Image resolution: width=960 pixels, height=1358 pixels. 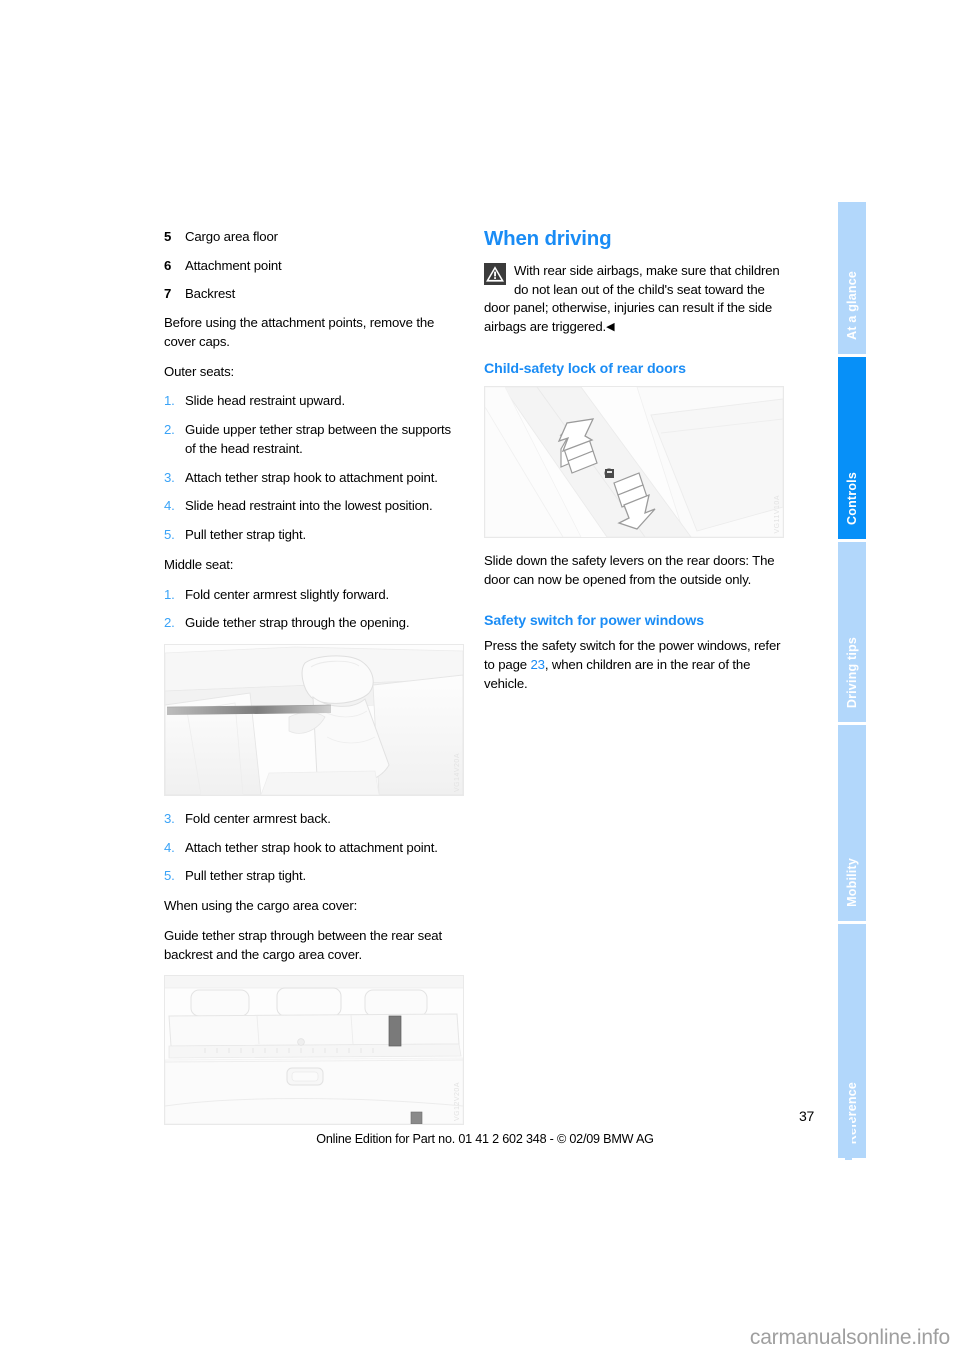 I want to click on page-title: When driving, so click(x=548, y=238).